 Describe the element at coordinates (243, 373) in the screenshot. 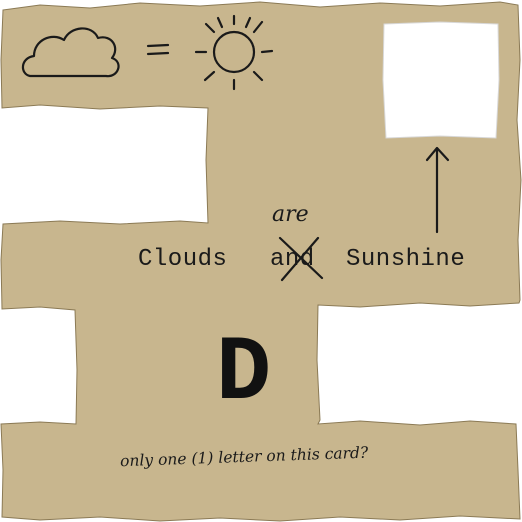

I see `big-letter: D` at that location.